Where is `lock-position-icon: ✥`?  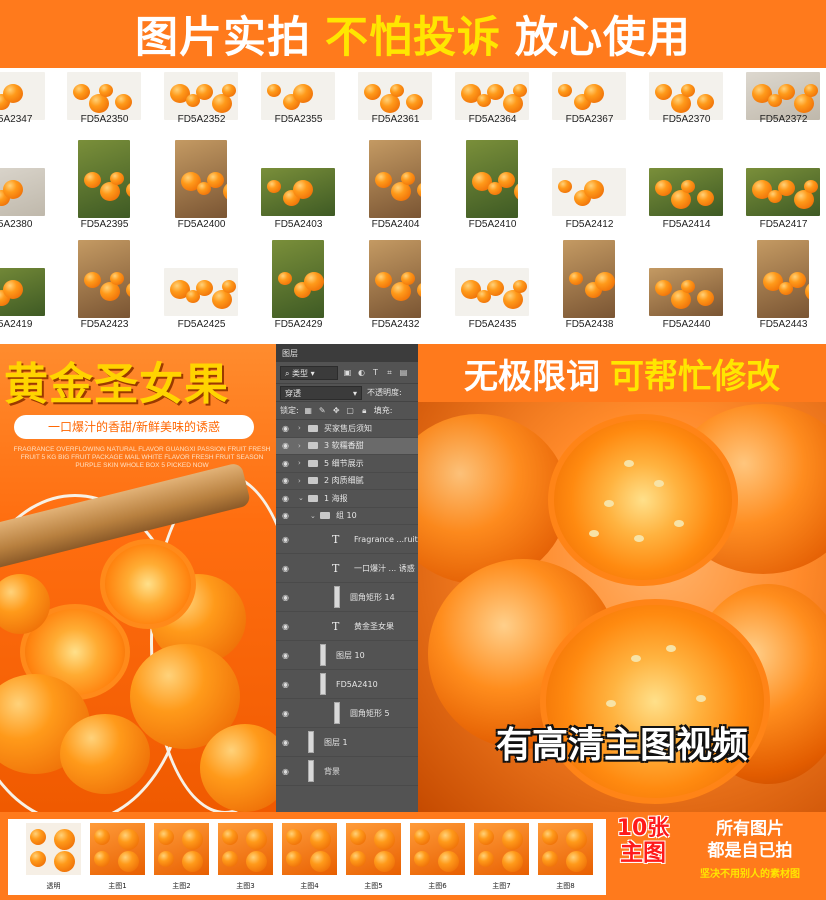
lock-position-icon: ✥ is located at coordinates (336, 410).